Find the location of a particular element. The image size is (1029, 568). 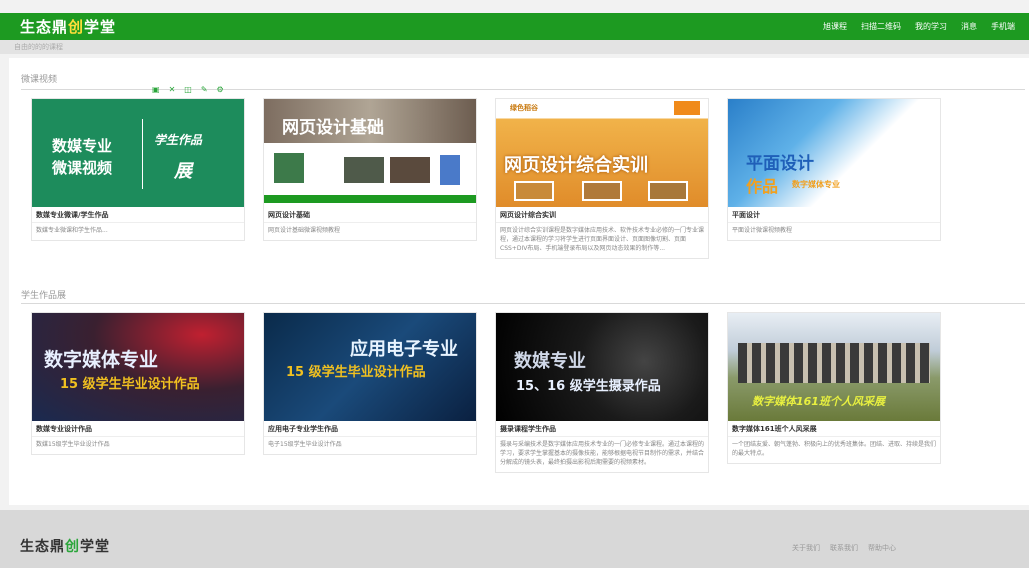

copy-icon: ◫ is located at coordinates (188, 90).